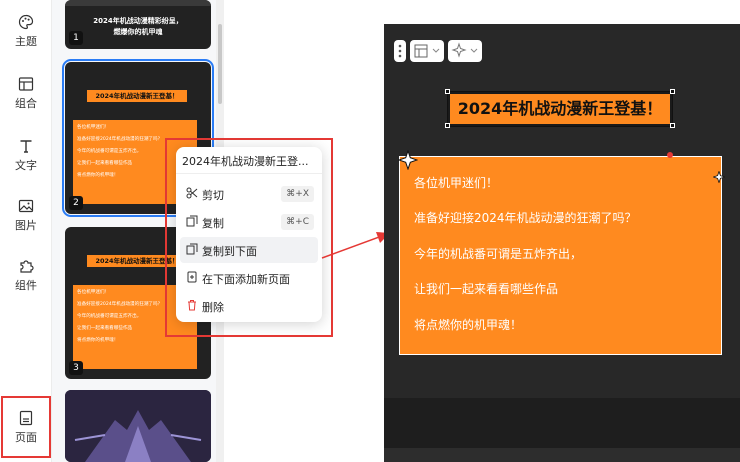 Image resolution: width=740 pixels, height=462 pixels. Describe the element at coordinates (192, 193) in the screenshot. I see `scissors-icon` at that location.